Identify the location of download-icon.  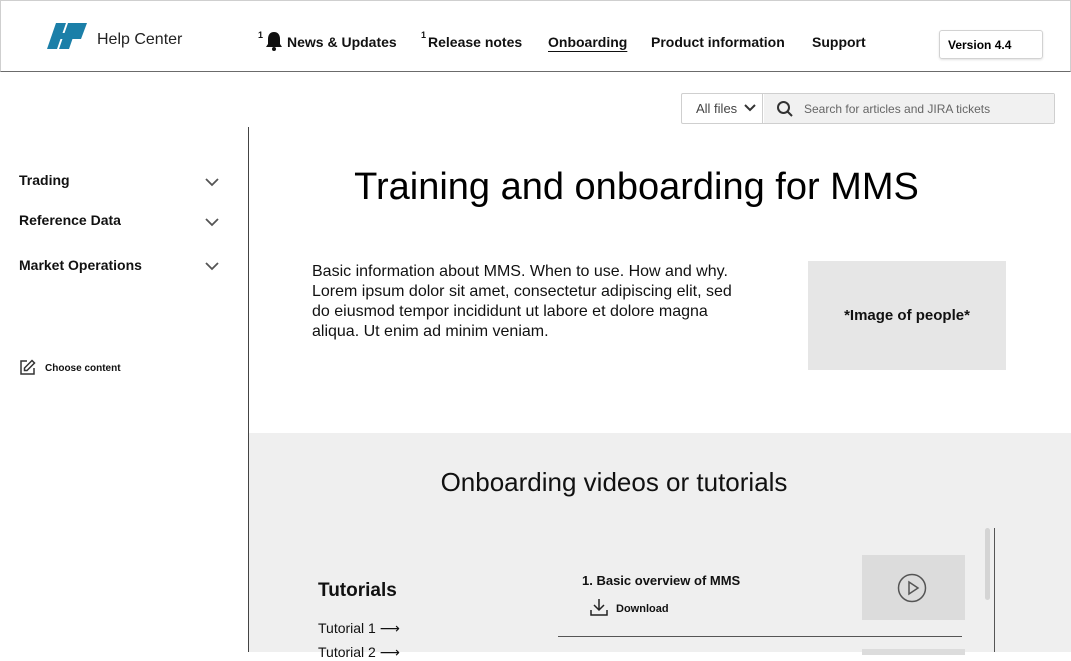
(599, 607).